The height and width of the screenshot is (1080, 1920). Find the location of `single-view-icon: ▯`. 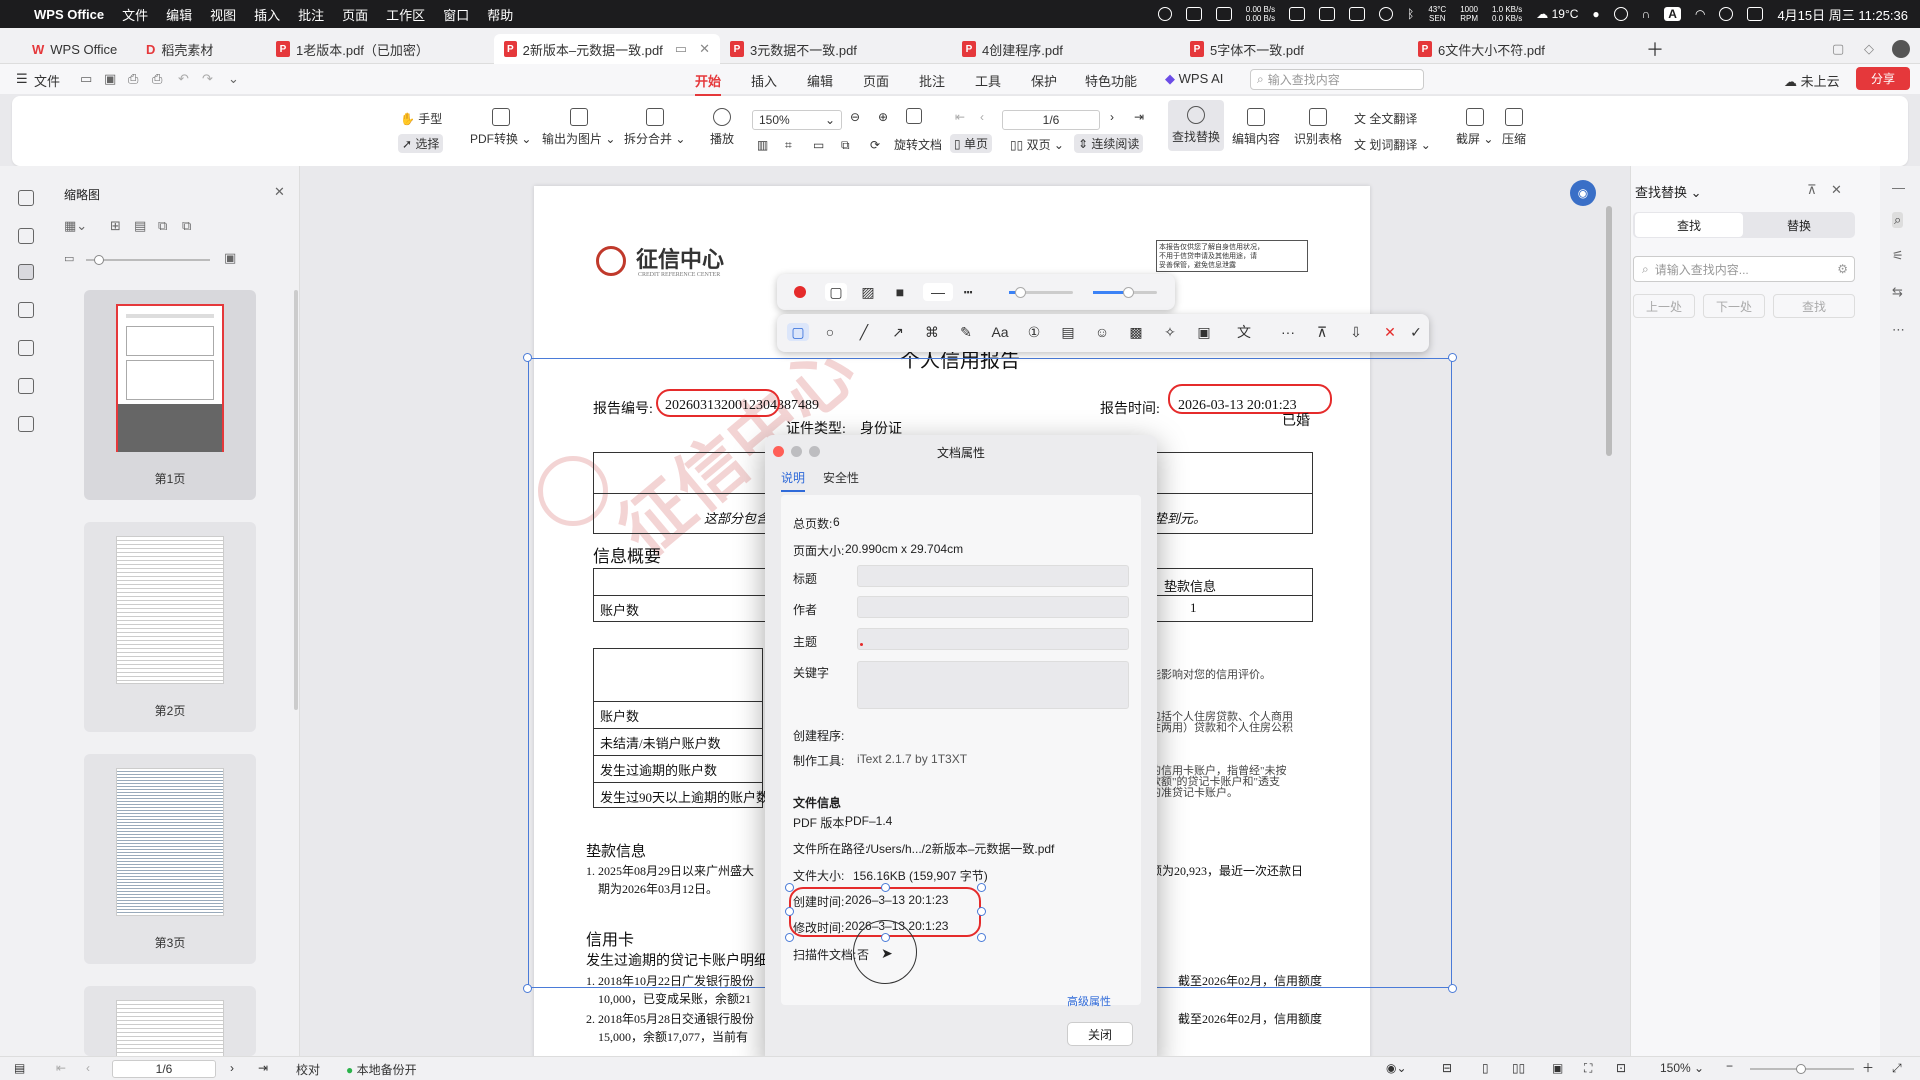

single-view-icon: ▯ is located at coordinates (1485, 1068).